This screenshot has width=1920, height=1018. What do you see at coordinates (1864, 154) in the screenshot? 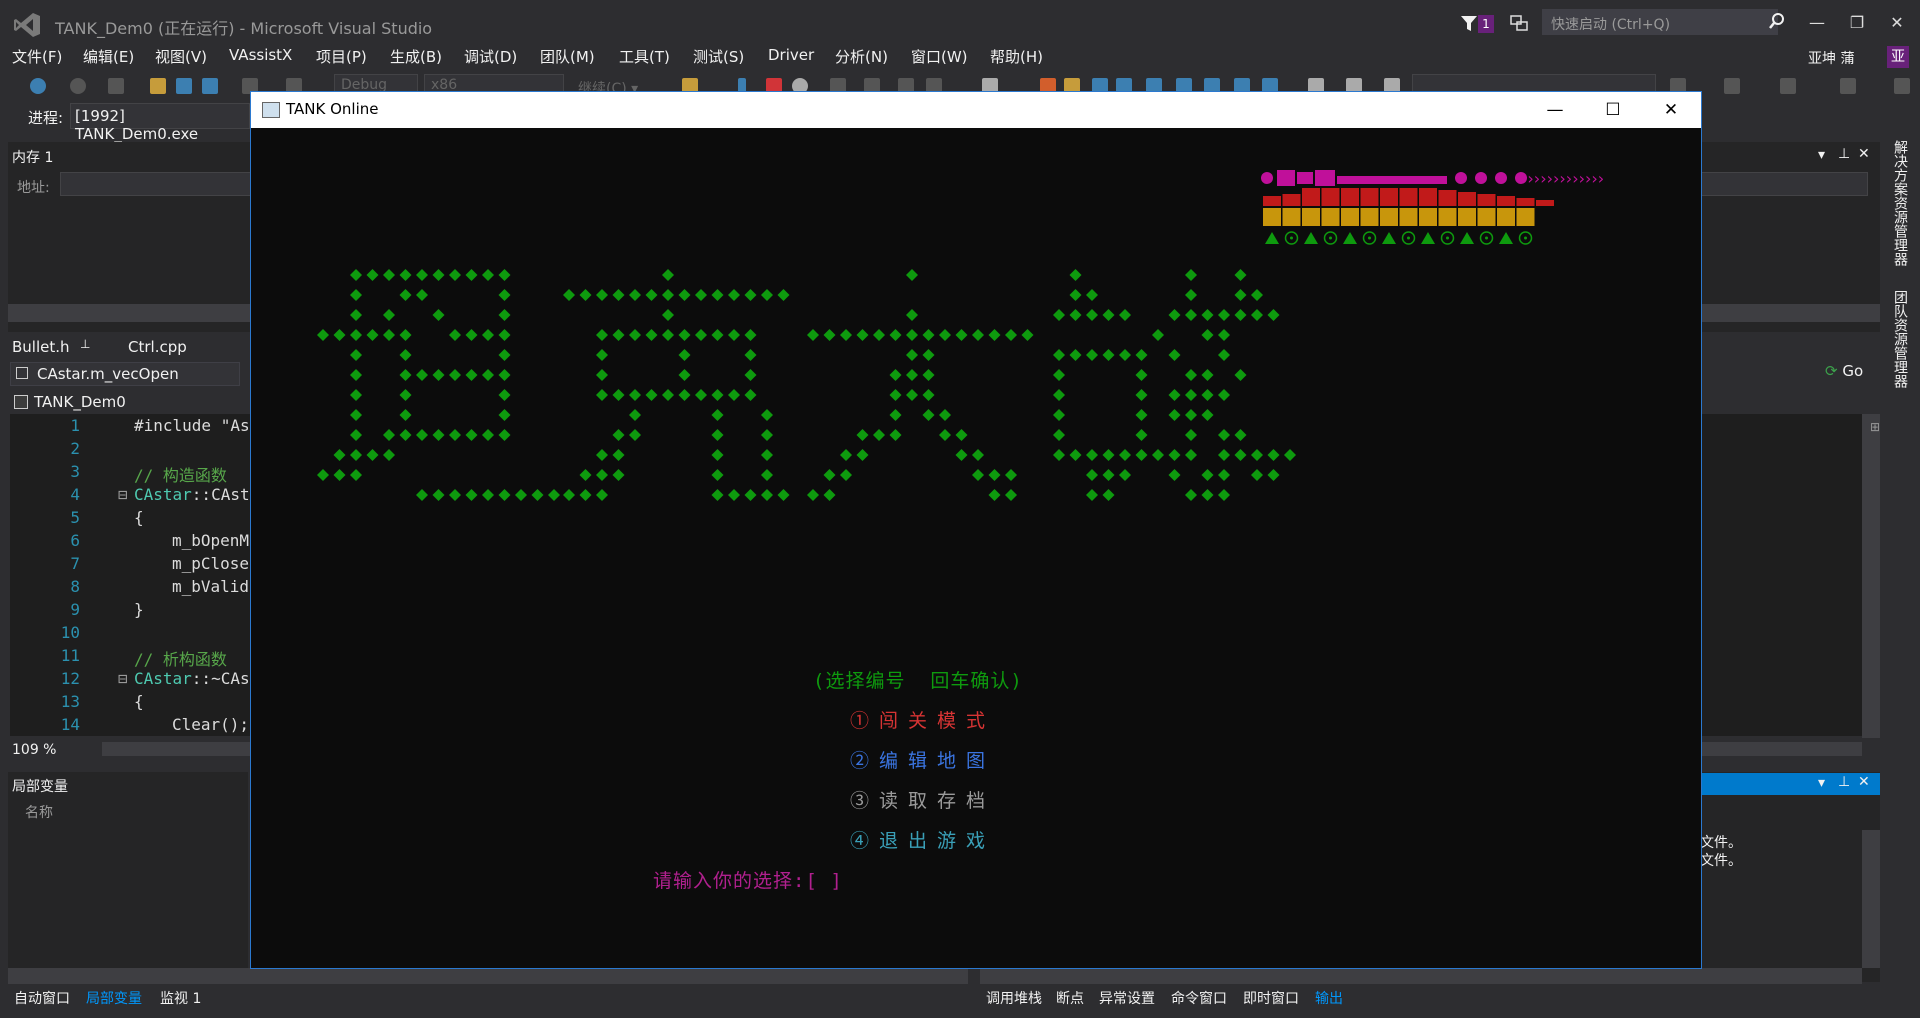
I see `close-icon: ✕` at bounding box center [1864, 154].